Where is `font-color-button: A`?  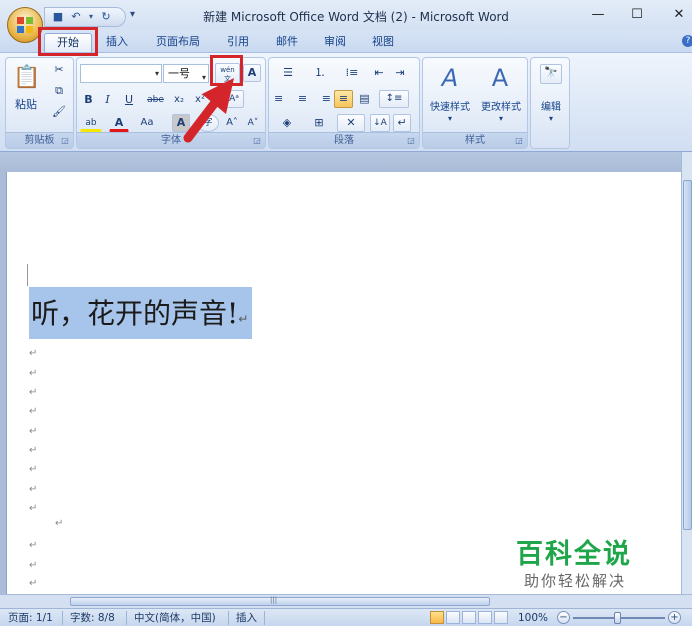
font-color-button: A is located at coordinates (119, 123).